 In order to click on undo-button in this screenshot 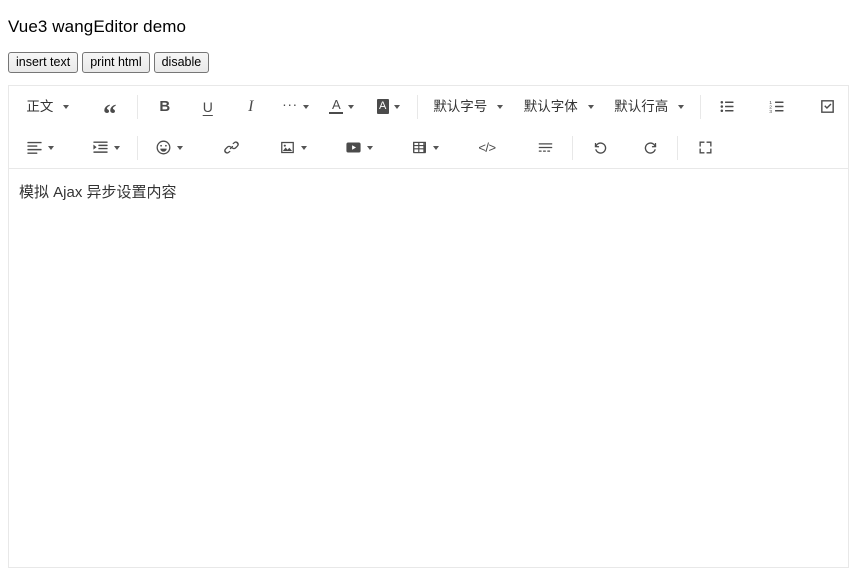, I will do `click(600, 148)`.